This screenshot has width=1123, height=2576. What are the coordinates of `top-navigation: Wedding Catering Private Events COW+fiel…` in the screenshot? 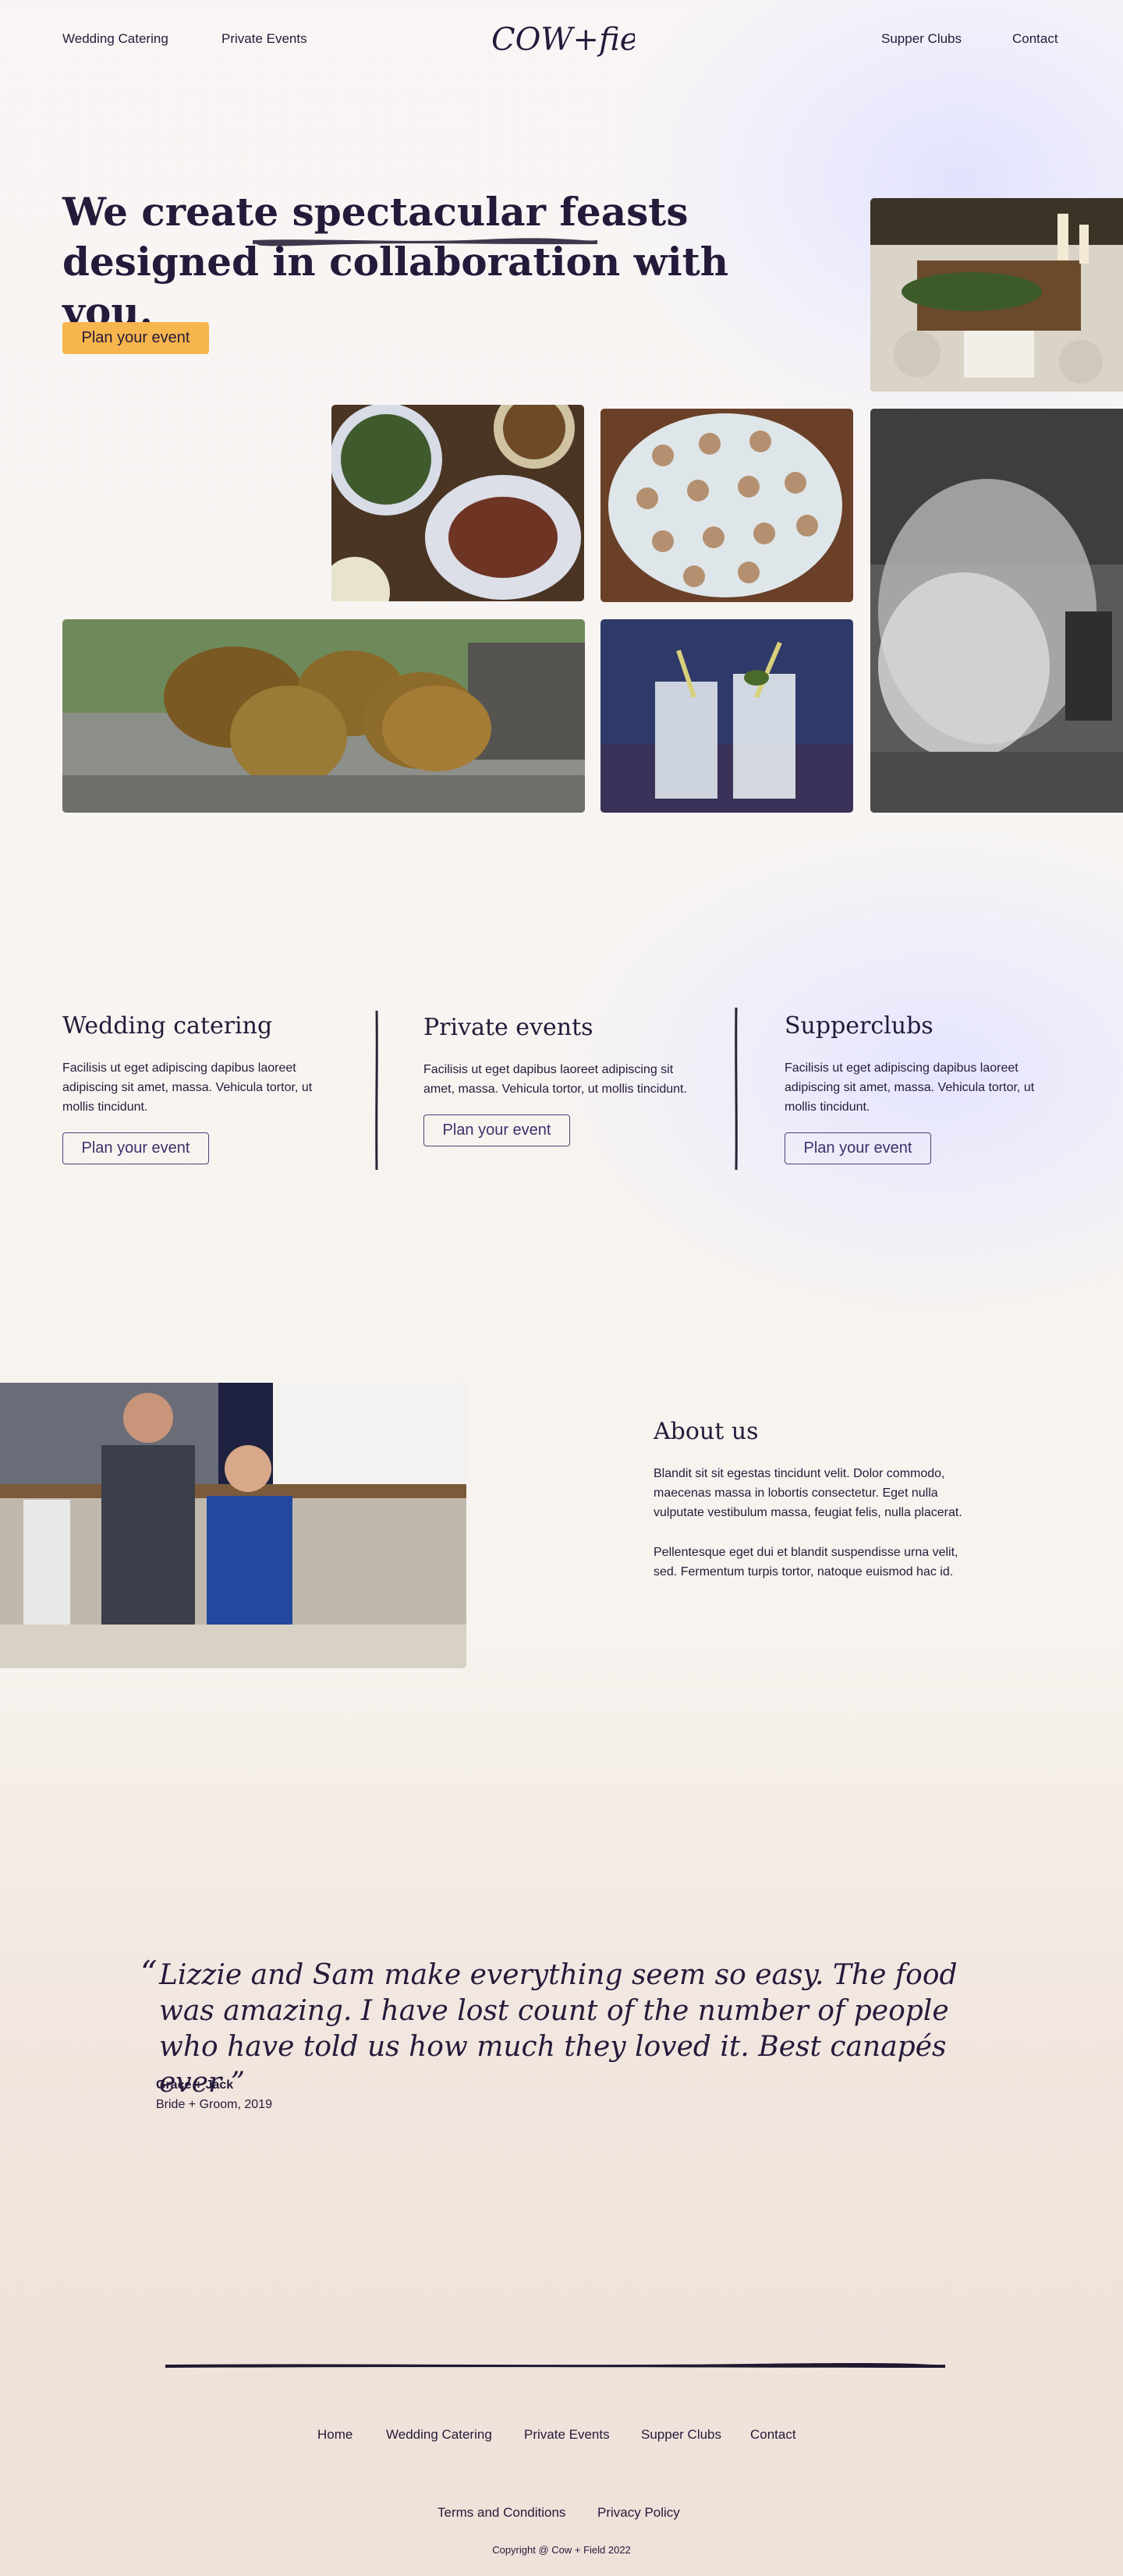 It's located at (561, 42).